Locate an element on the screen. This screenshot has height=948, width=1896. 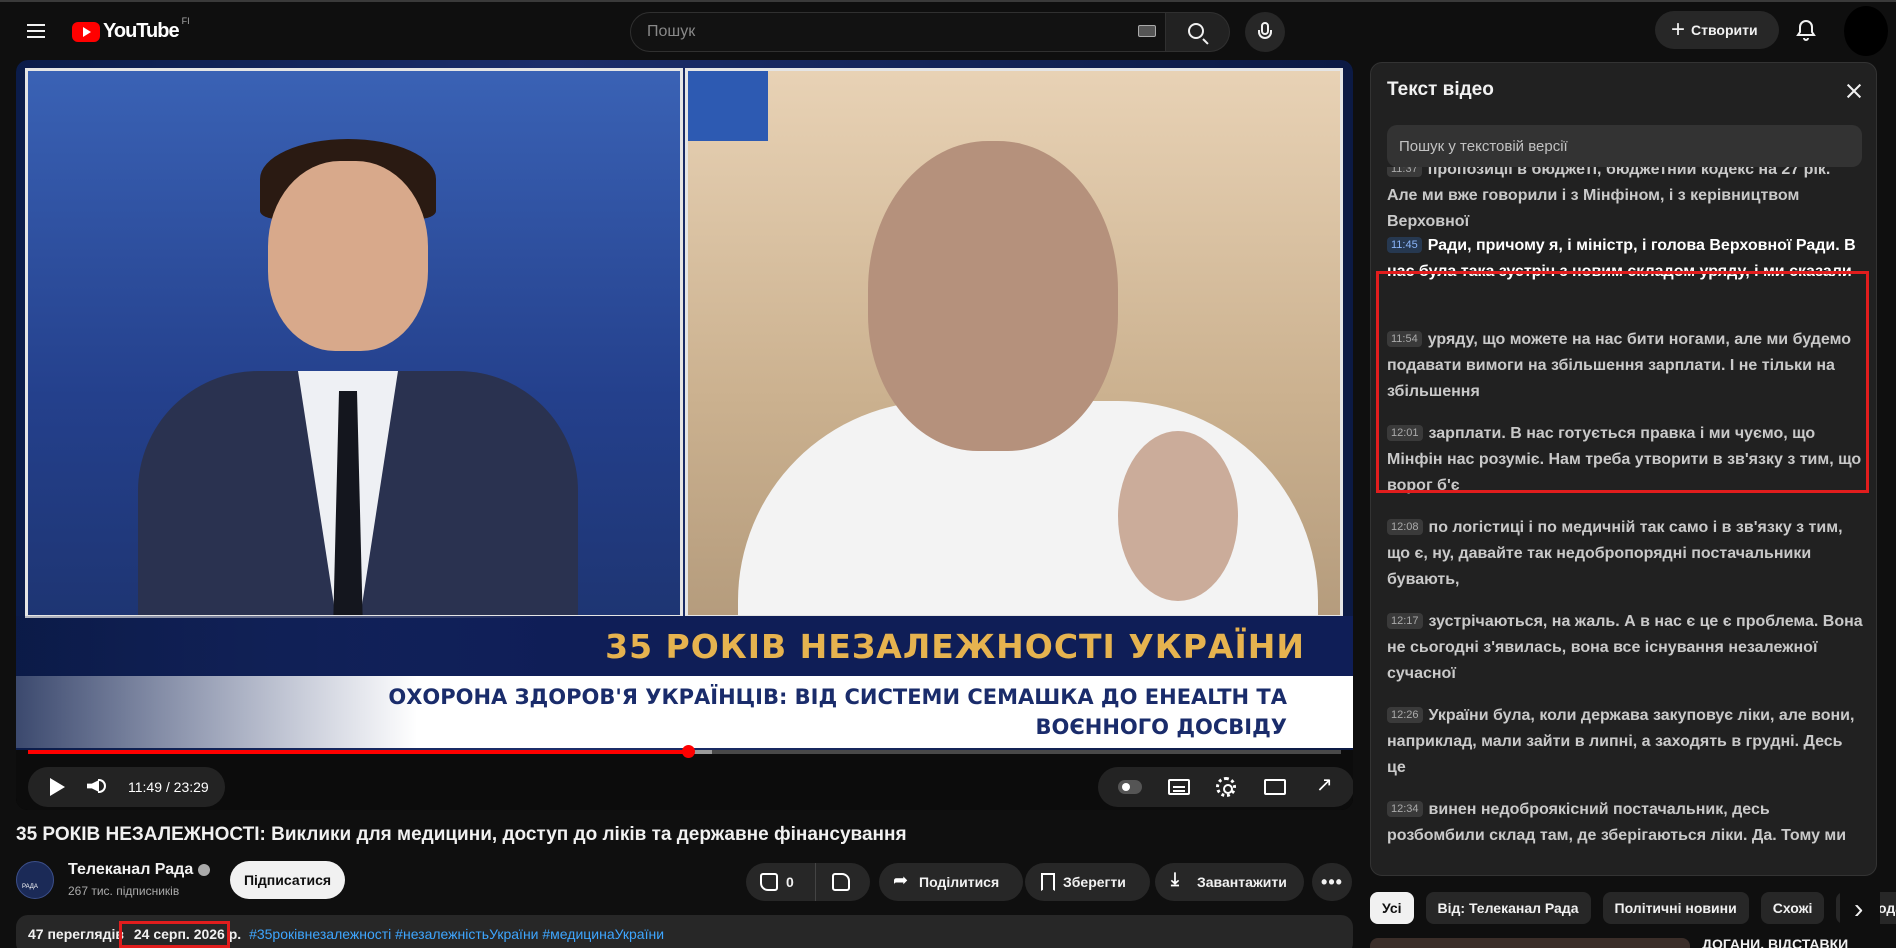
bookmark-icon is located at coordinates (1048, 882).